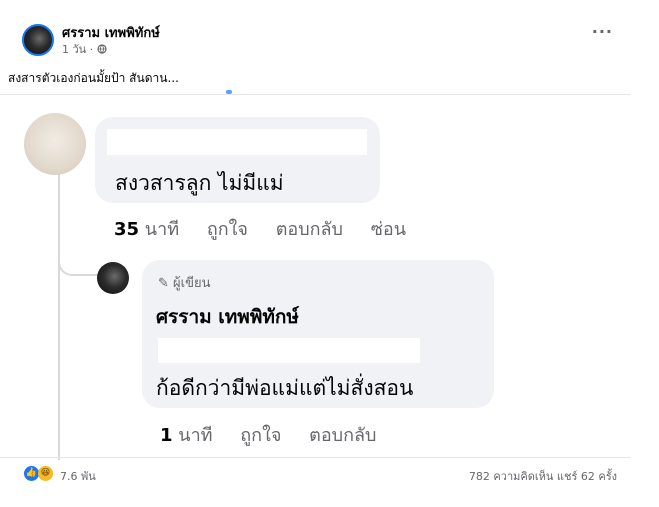  I want to click on comment-text: สงวสารลูก ไม่มีแม่, so click(199, 183).